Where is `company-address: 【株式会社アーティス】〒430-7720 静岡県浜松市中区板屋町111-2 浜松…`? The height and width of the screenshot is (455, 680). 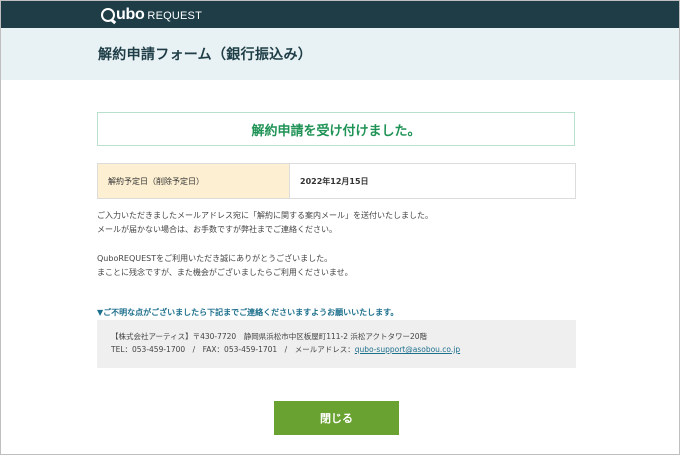
company-address: 【株式会社アーティス】〒430-7720 静岡県浜松市中区板屋町111-2 浜松… is located at coordinates (269, 336).